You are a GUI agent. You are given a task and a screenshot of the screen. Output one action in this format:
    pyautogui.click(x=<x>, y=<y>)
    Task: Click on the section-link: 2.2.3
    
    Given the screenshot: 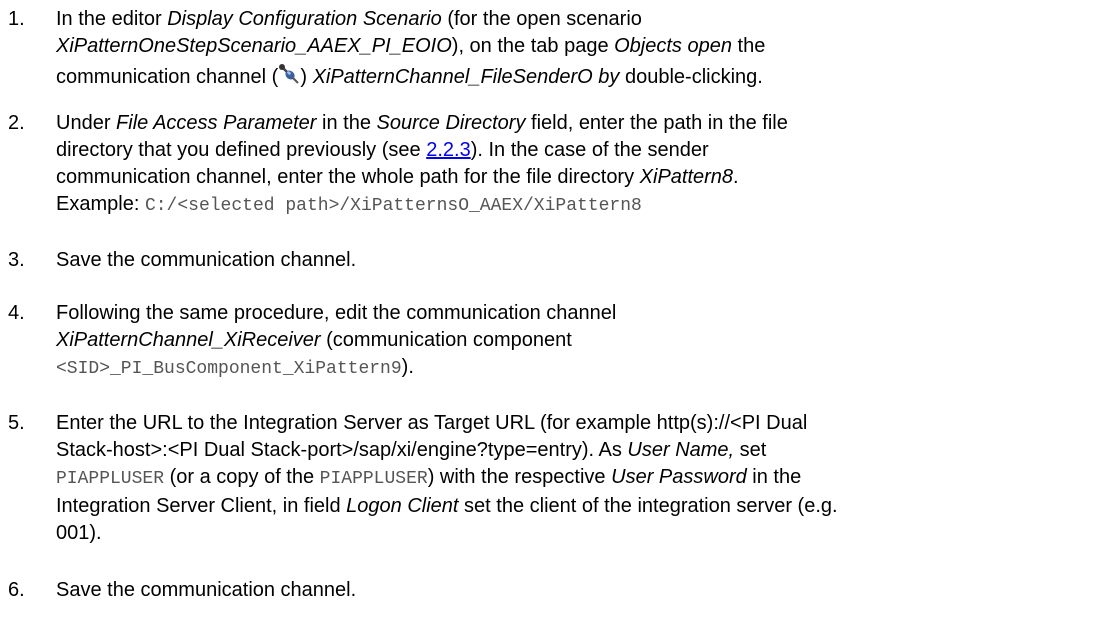 What is the action you would take?
    pyautogui.click(x=448, y=150)
    